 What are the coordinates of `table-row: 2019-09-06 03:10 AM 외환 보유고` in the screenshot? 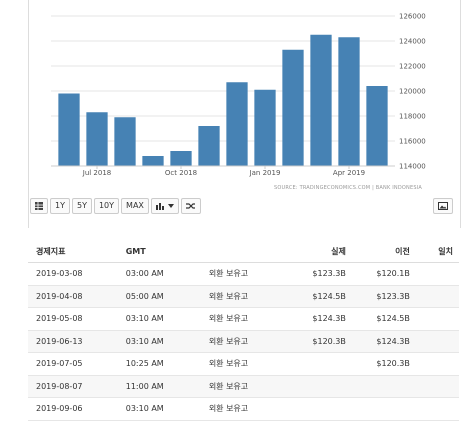 It's located at (243, 409).